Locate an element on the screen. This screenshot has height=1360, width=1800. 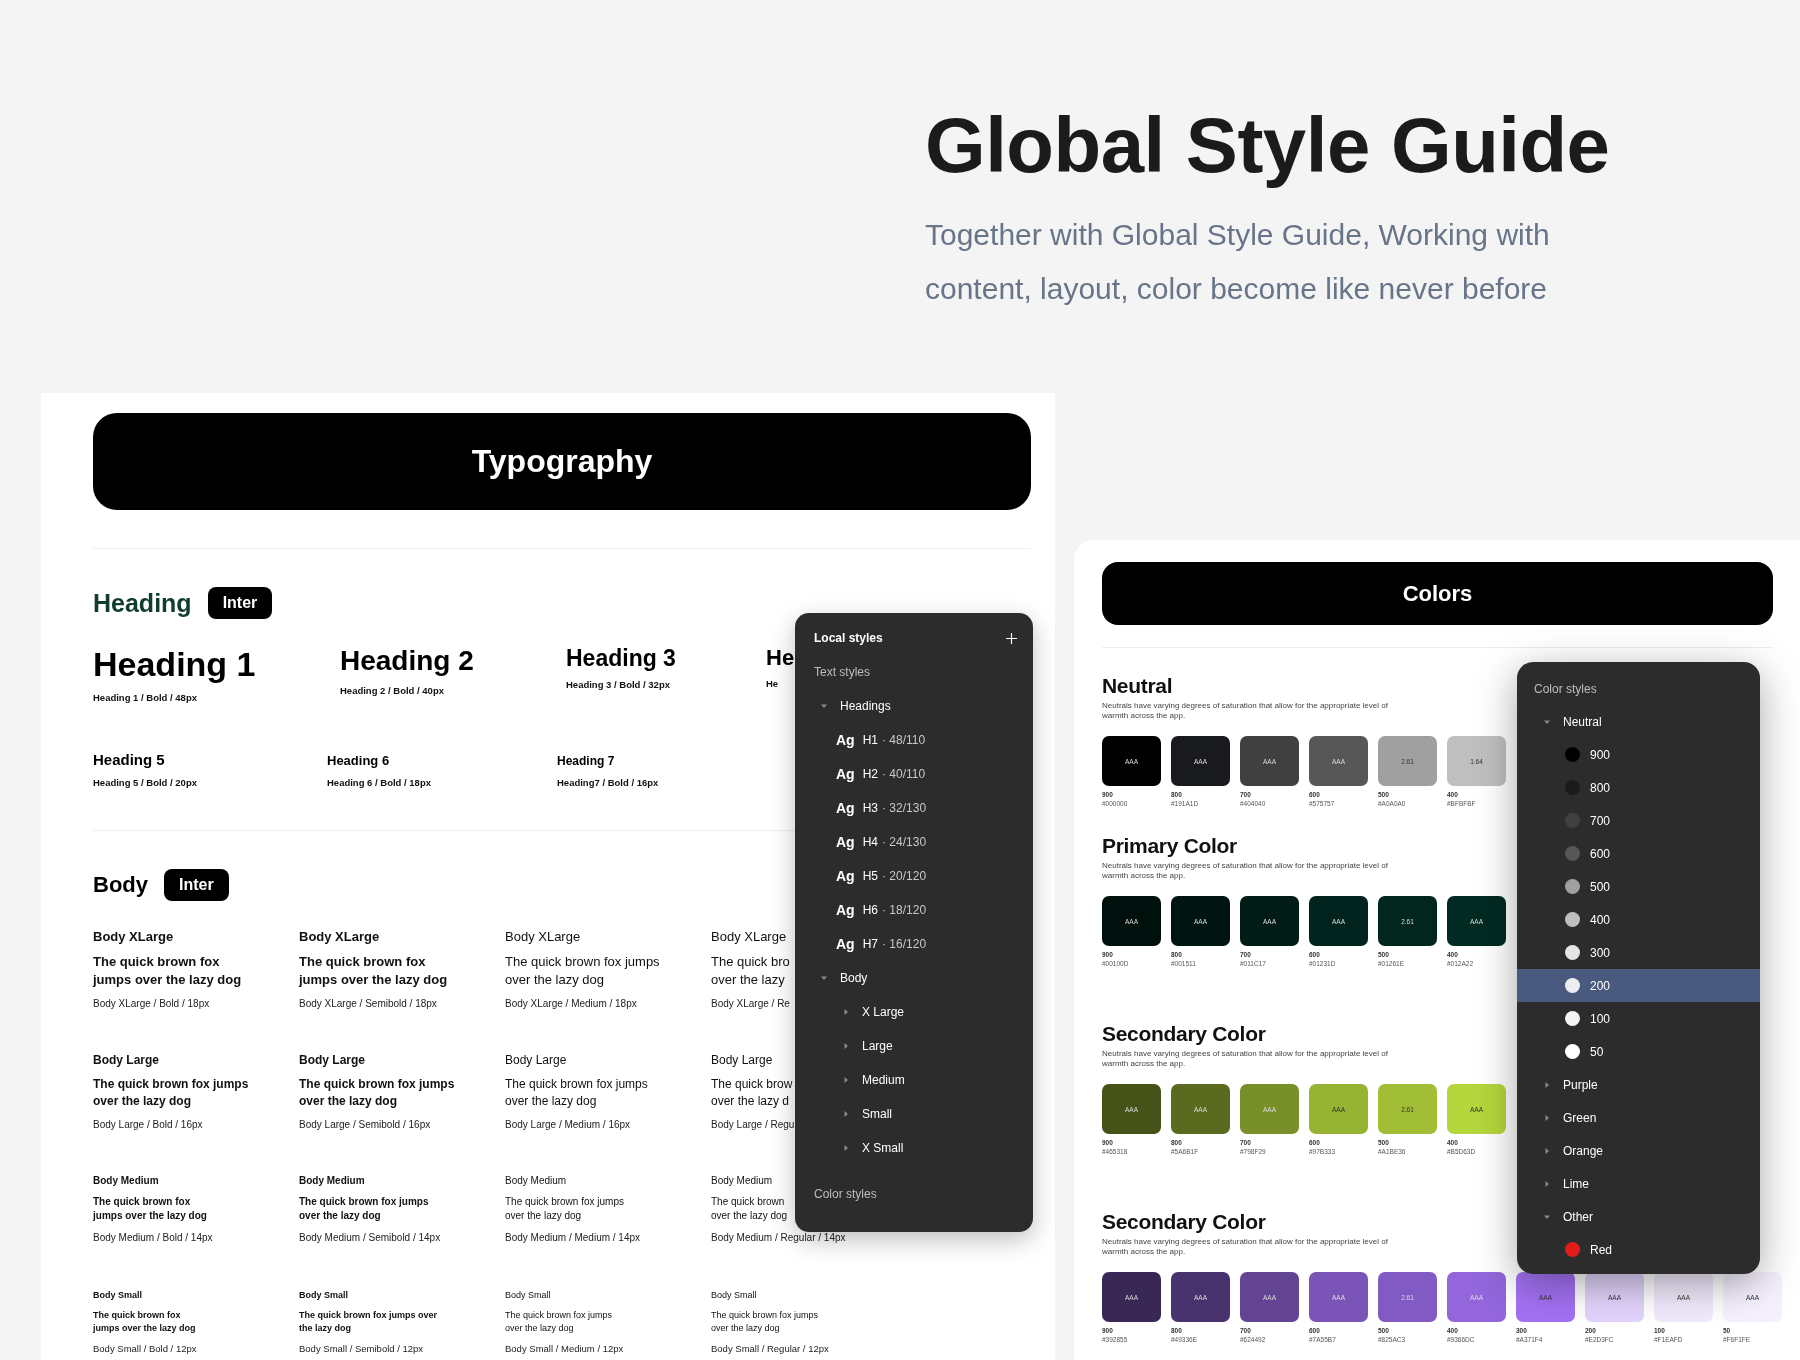
color-style-item: 800 is located at coordinates (1638, 787).